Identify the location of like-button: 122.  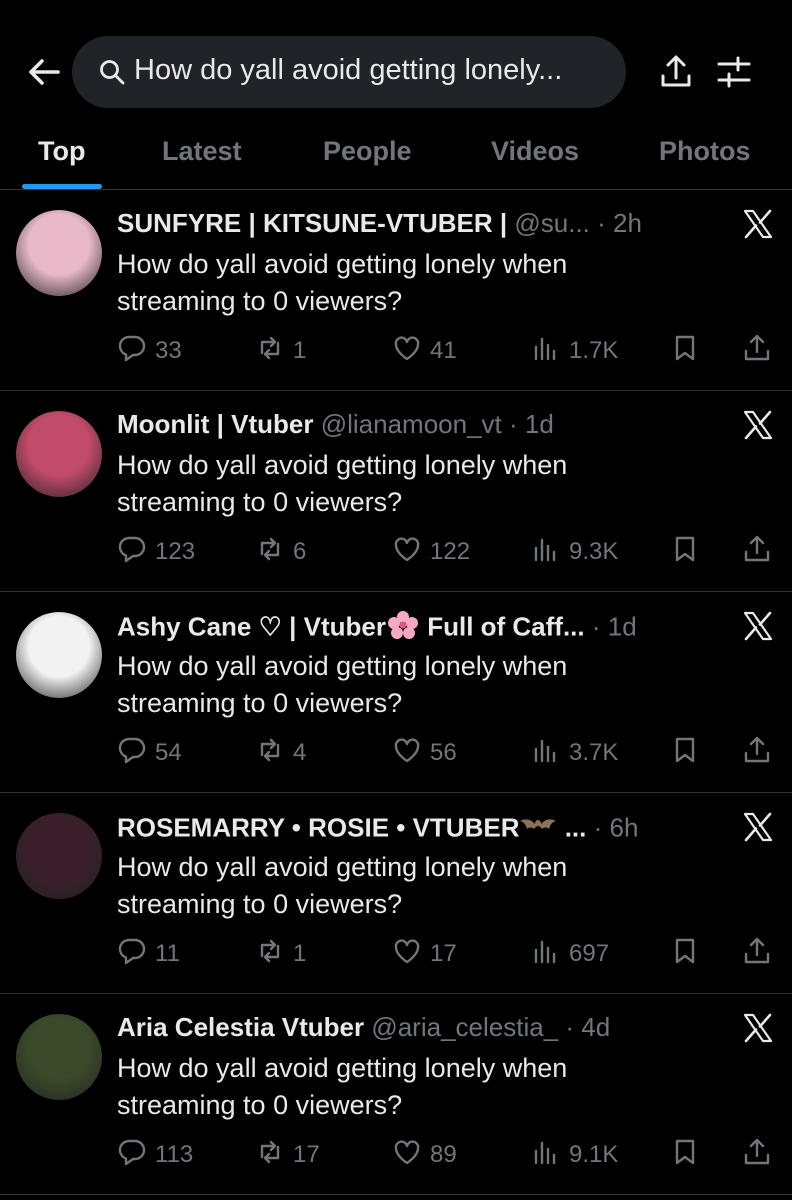
(431, 552).